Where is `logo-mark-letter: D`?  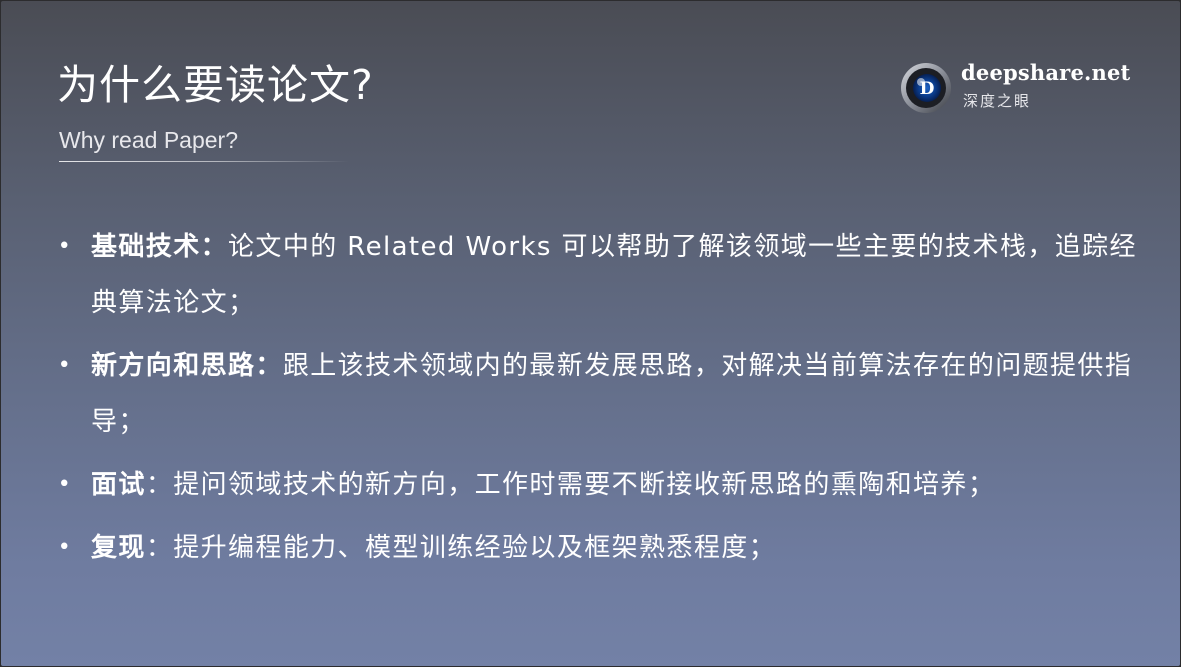 logo-mark-letter: D is located at coordinates (927, 89).